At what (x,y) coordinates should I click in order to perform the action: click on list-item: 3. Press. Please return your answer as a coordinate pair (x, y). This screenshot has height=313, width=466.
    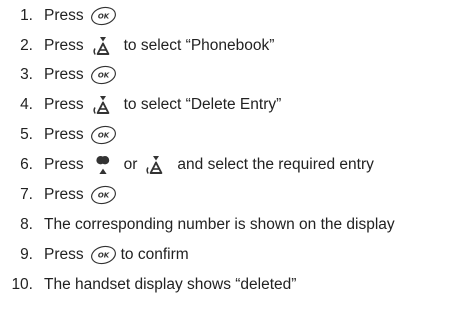
    Looking at the image, I should click on (60, 75).